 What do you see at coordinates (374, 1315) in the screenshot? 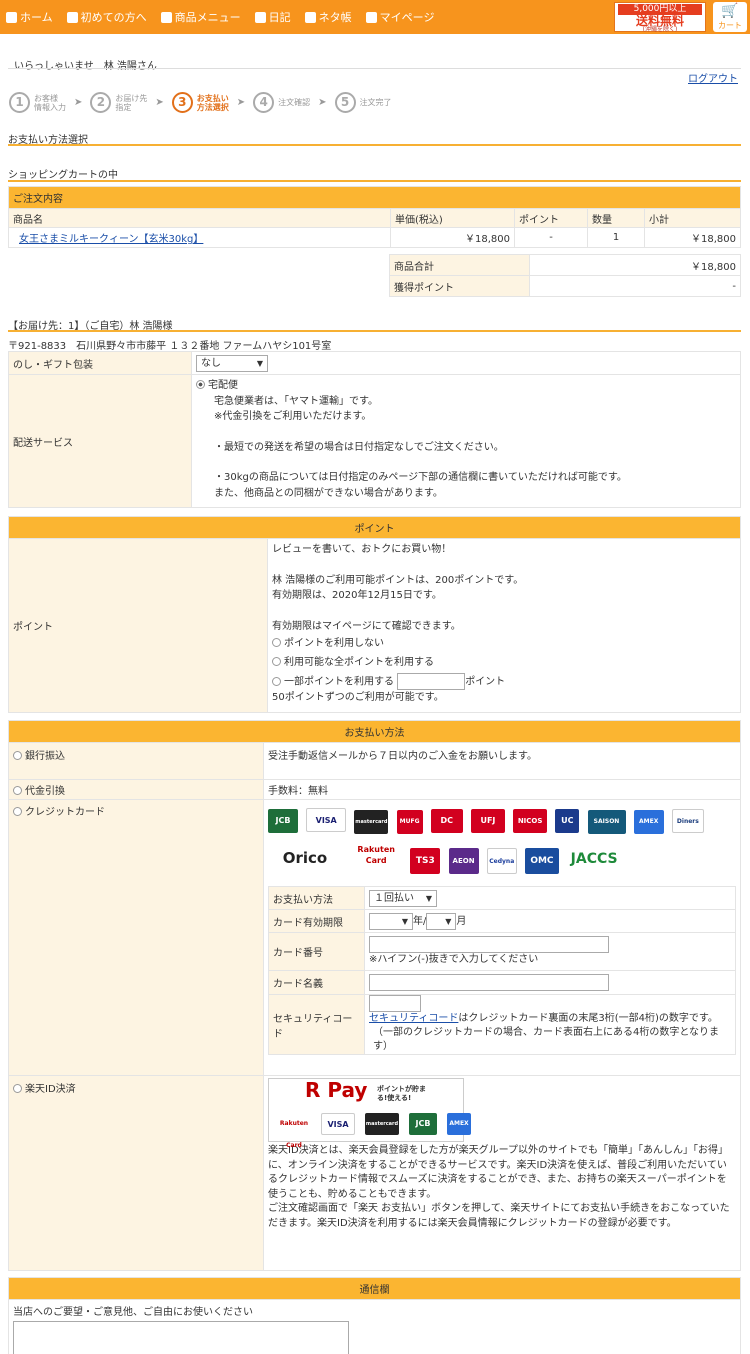
I see `comm-table: 通信欄 当店へのご要望・ご意見他、ご自由にお使いください` at bounding box center [374, 1315].